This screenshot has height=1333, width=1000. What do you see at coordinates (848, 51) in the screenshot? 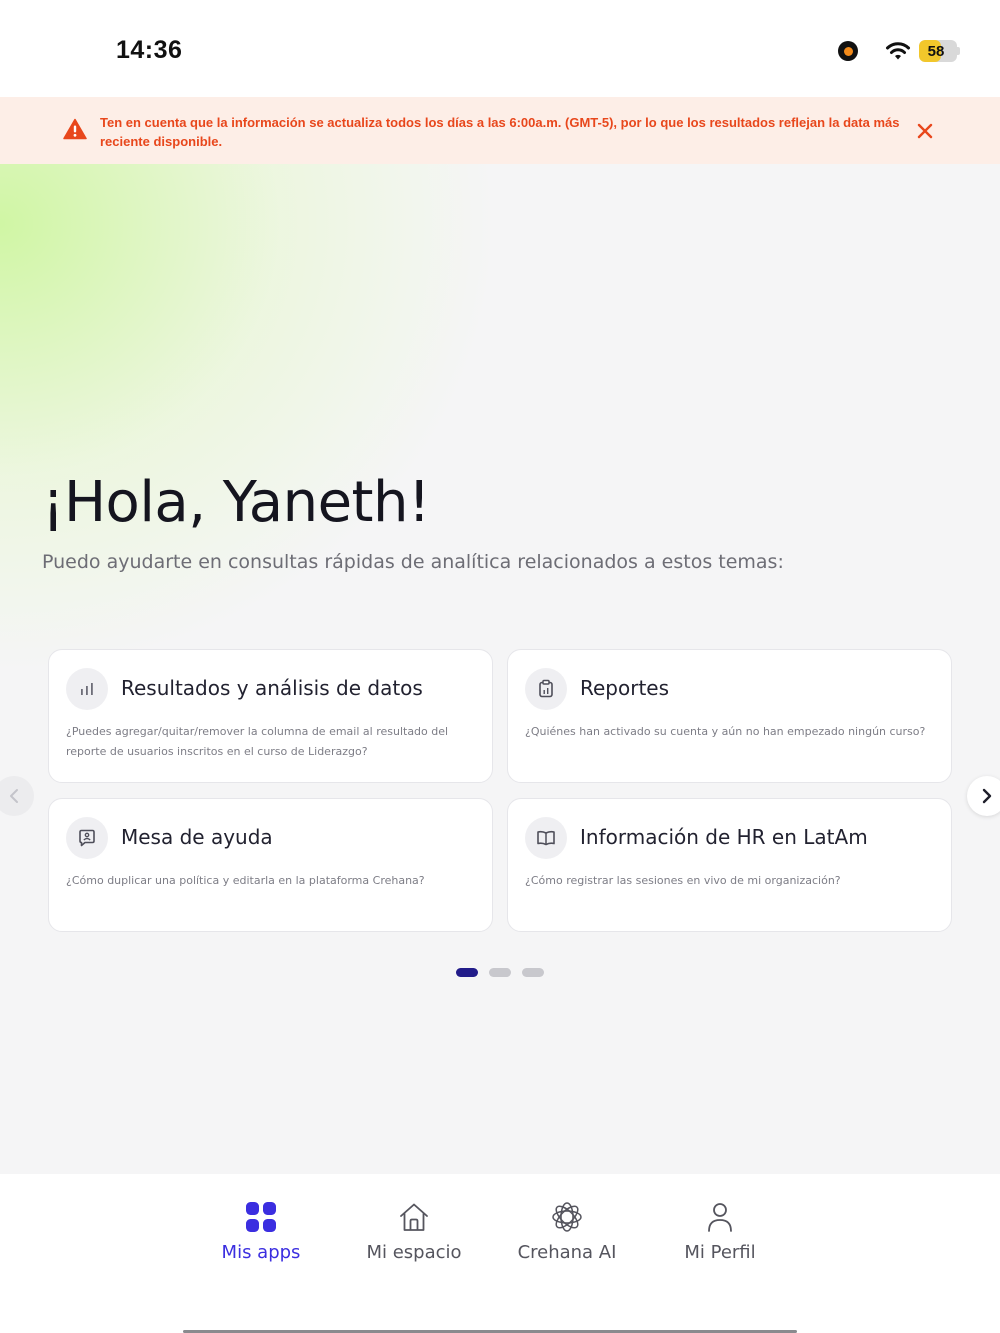
I see `recording-dot-icon` at bounding box center [848, 51].